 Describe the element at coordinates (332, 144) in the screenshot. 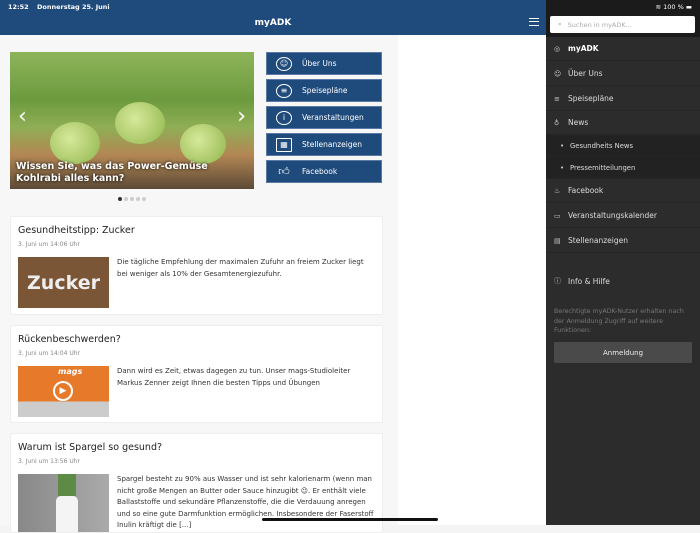

I see `quick-link-label: Stellenanzeigen` at that location.